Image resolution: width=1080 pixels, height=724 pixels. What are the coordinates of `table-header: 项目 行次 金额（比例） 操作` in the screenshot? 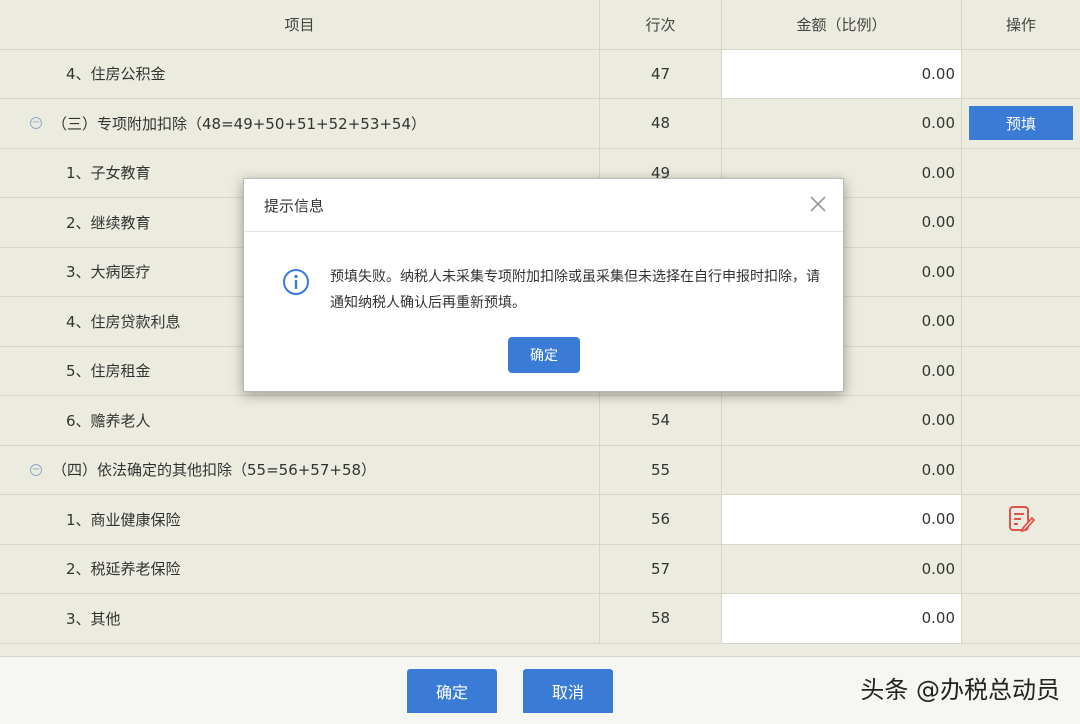 It's located at (540, 25).